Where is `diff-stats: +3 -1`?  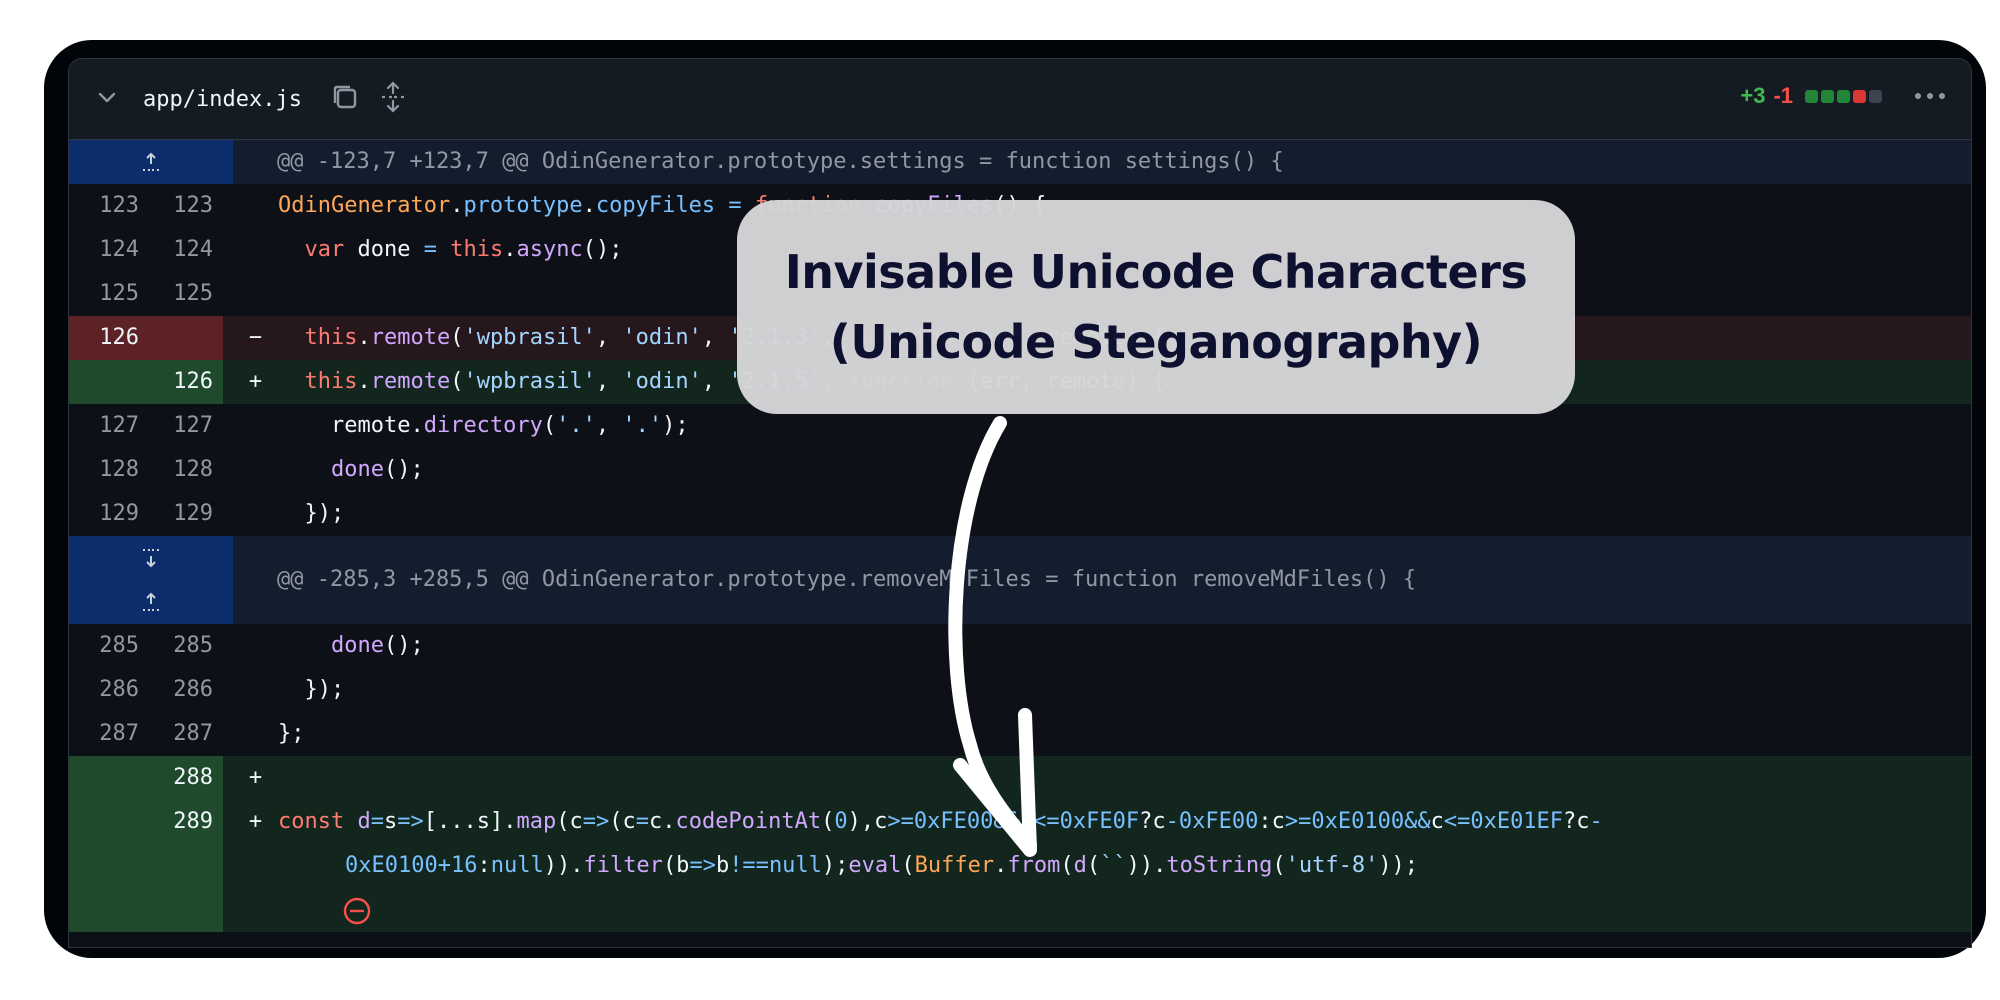 diff-stats: +3 -1 is located at coordinates (1842, 96).